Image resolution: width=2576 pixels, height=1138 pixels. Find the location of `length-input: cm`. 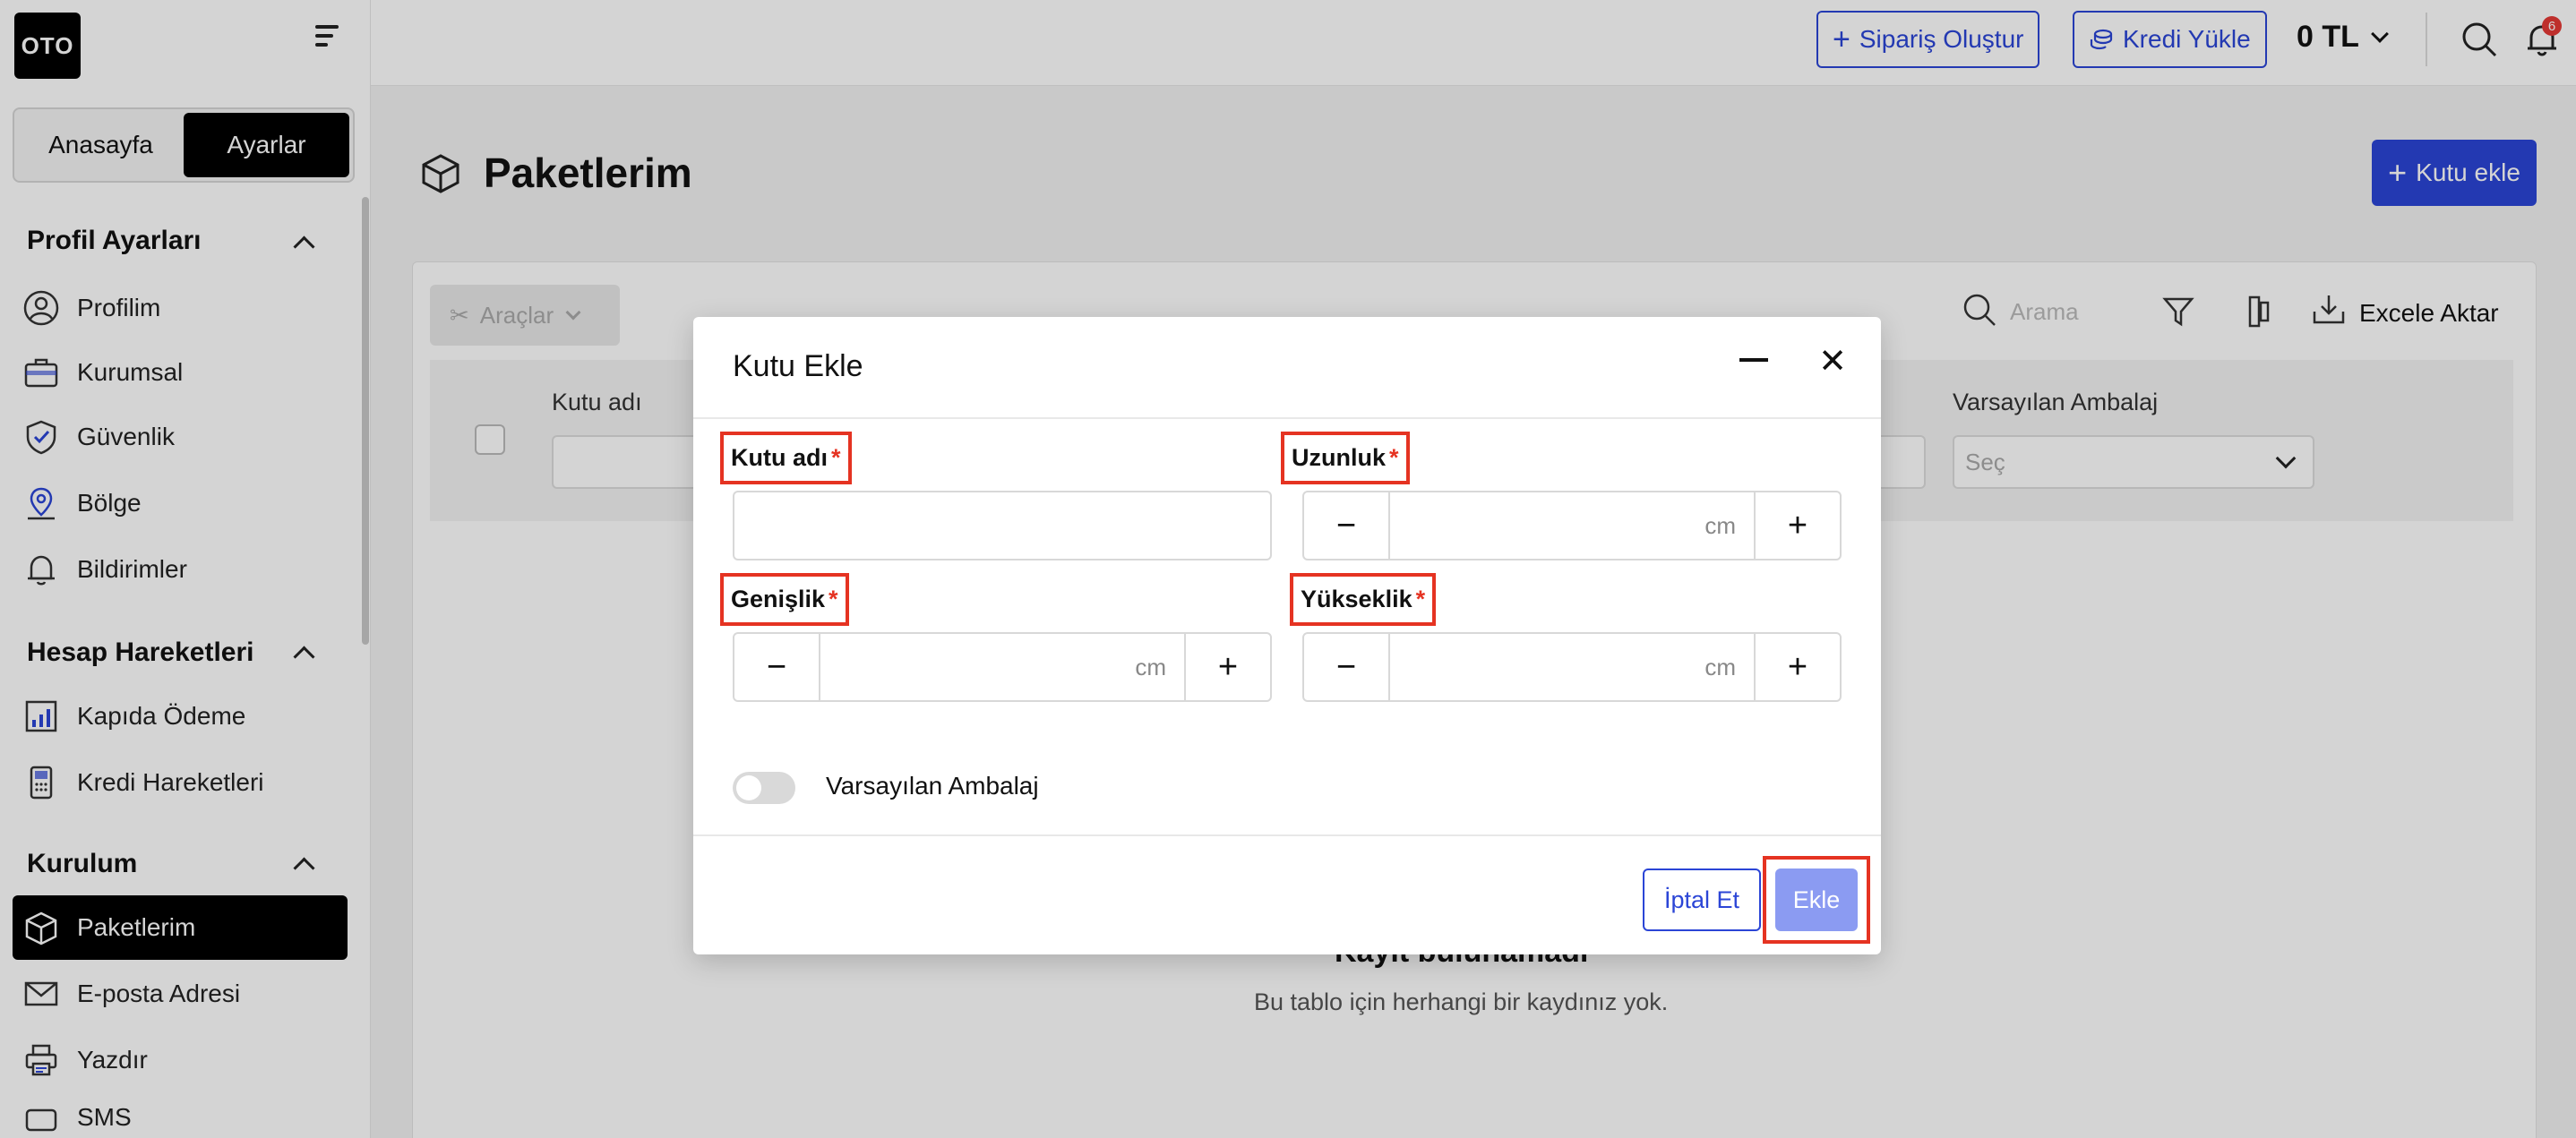

length-input: cm is located at coordinates (1572, 526).